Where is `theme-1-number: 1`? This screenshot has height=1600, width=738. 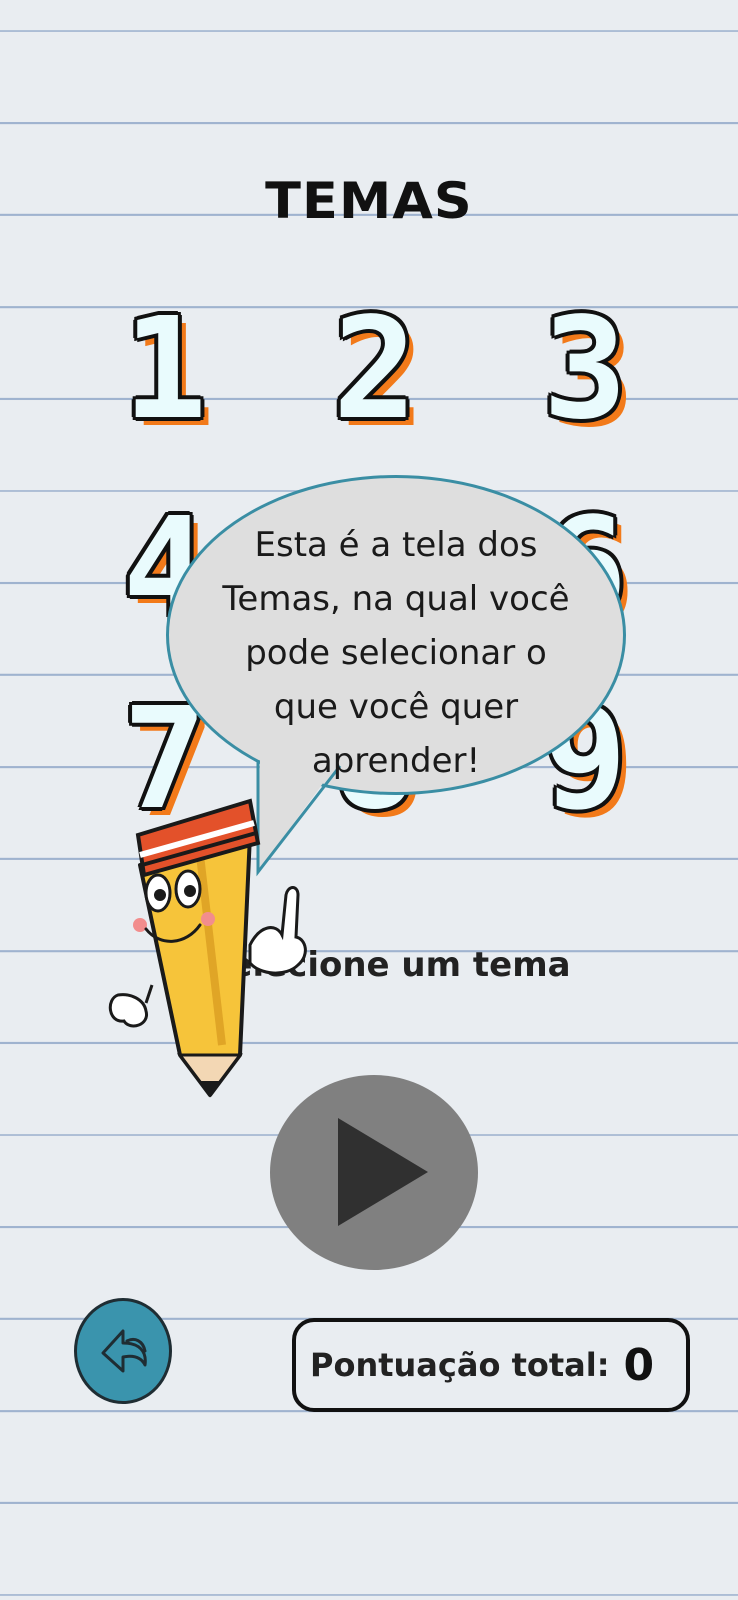
theme-1-number: 1 is located at coordinates (165, 369).